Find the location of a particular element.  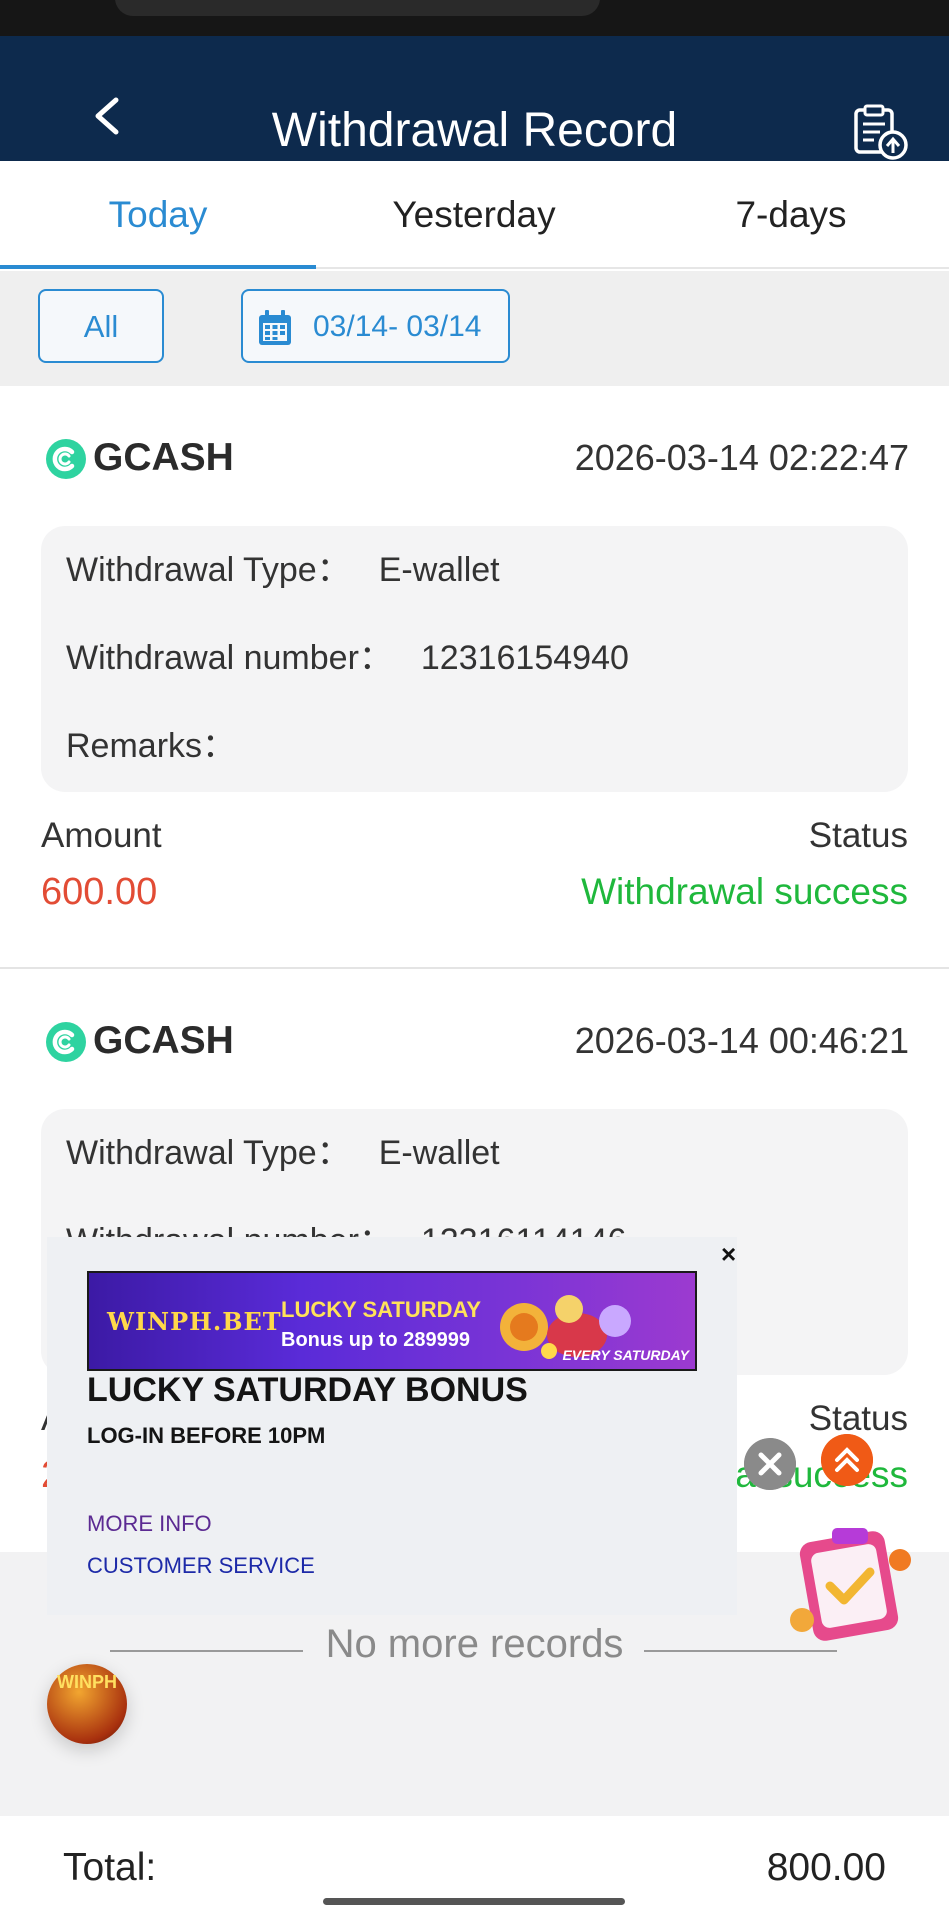

app-header: Withdrawal Record is located at coordinates (474, 98).